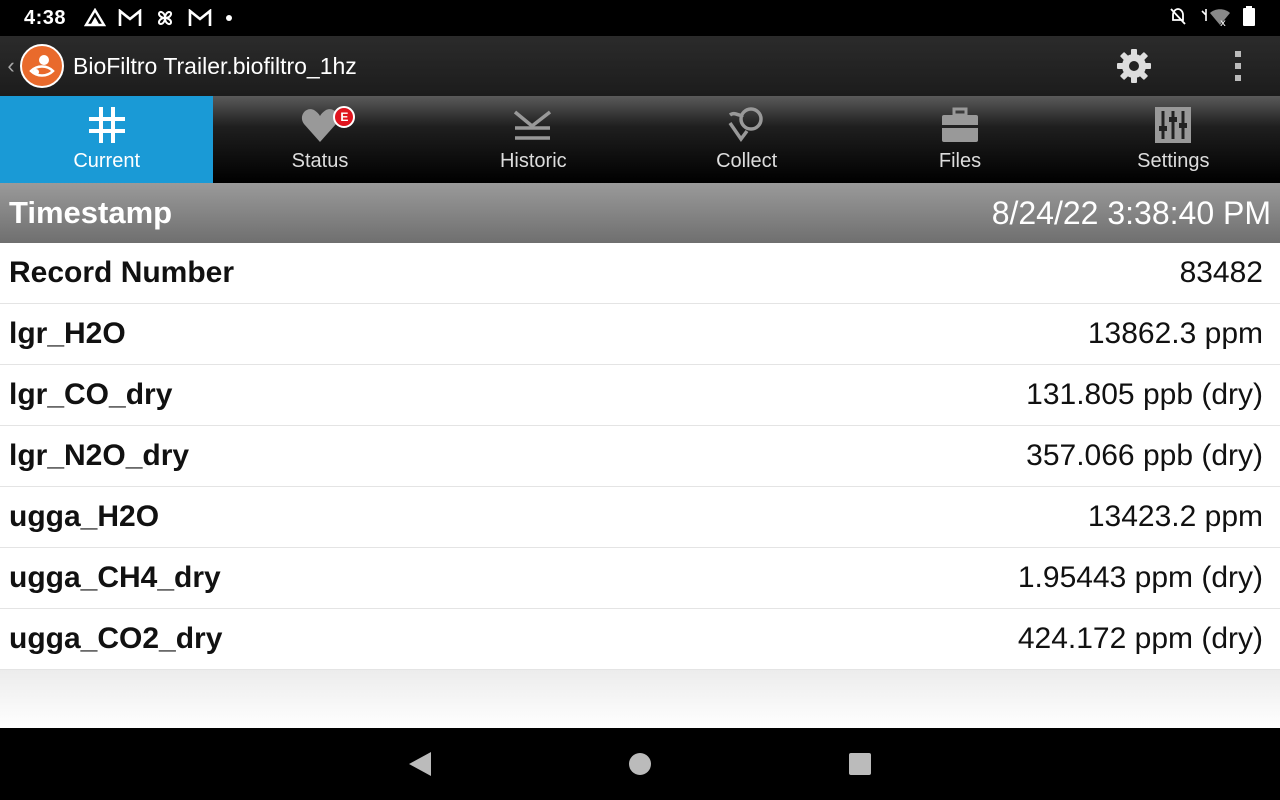 The height and width of the screenshot is (800, 1280). I want to click on table-row: lgr_H2O 13862.3 ppm, so click(640, 334).